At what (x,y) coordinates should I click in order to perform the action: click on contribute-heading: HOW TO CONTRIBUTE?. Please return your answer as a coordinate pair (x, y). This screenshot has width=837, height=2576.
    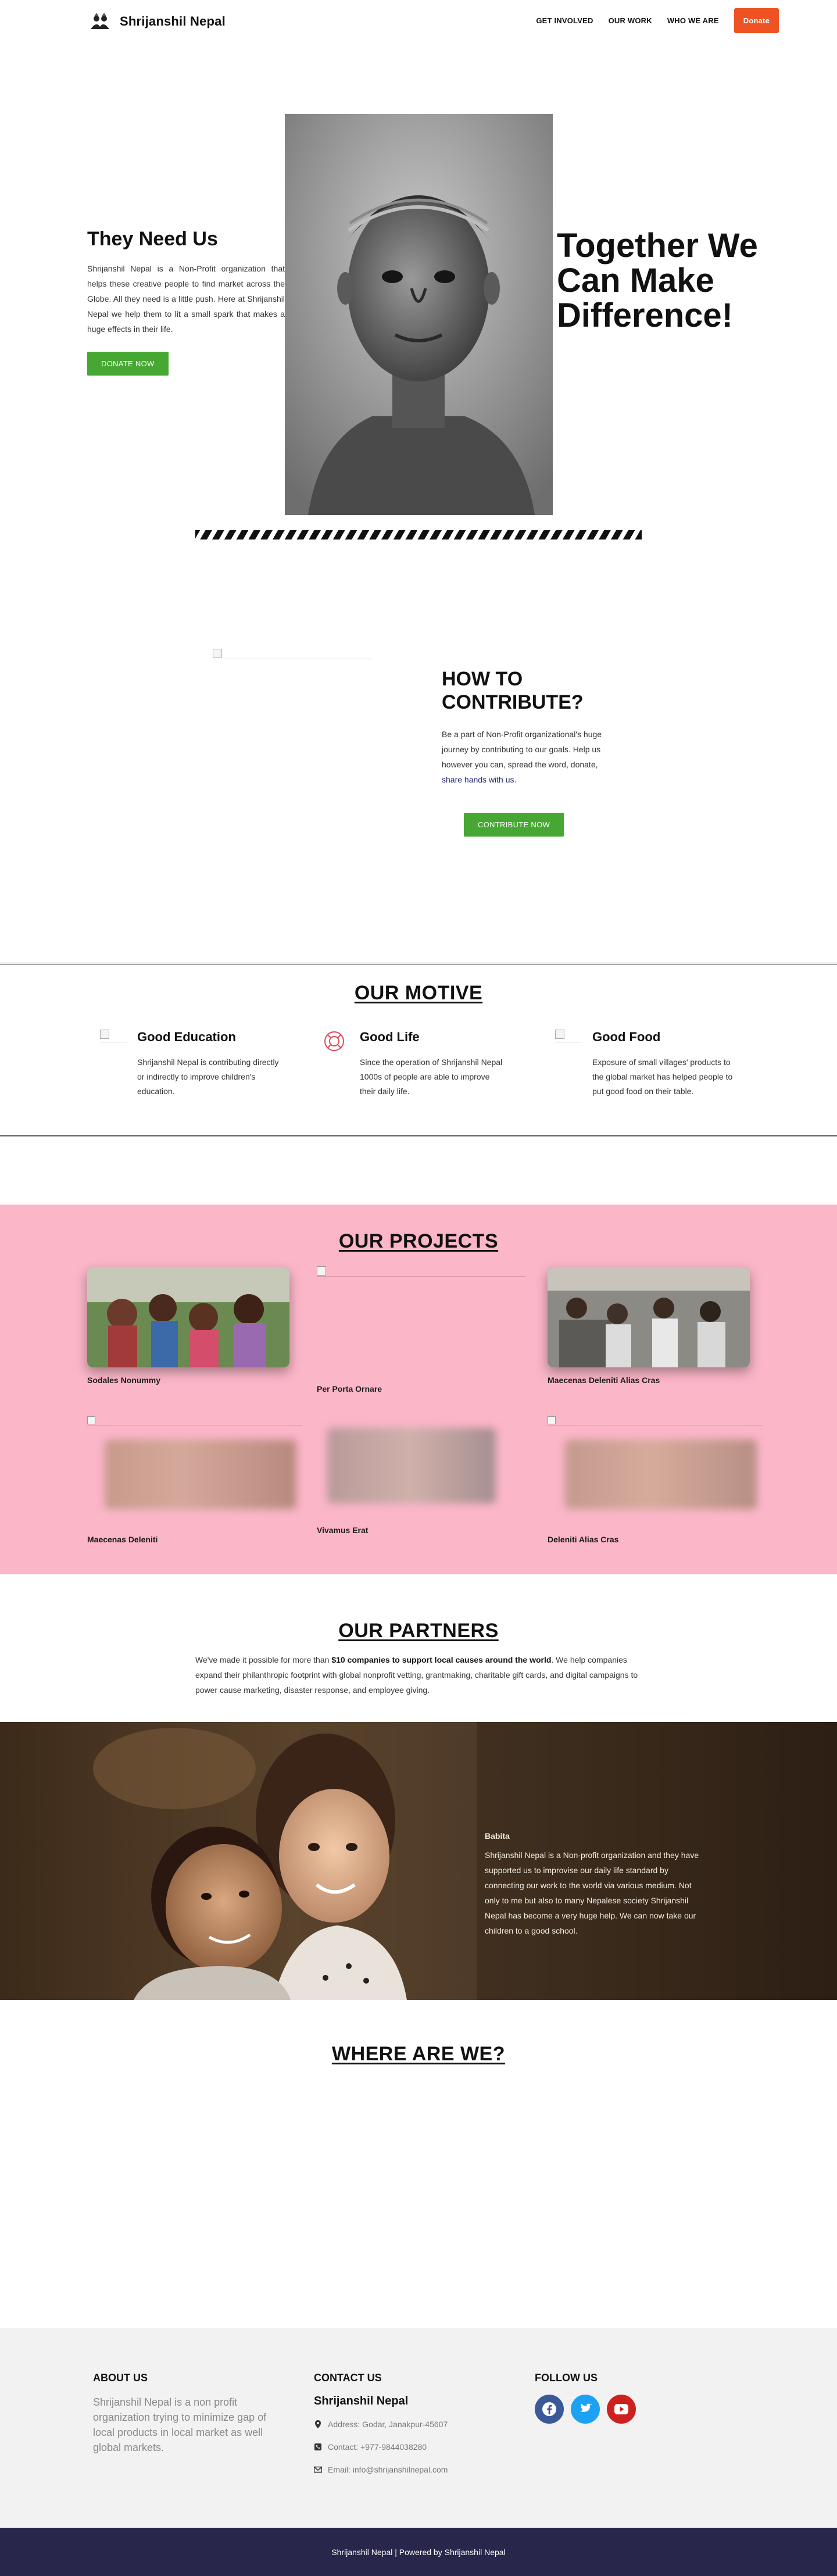
    Looking at the image, I should click on (513, 690).